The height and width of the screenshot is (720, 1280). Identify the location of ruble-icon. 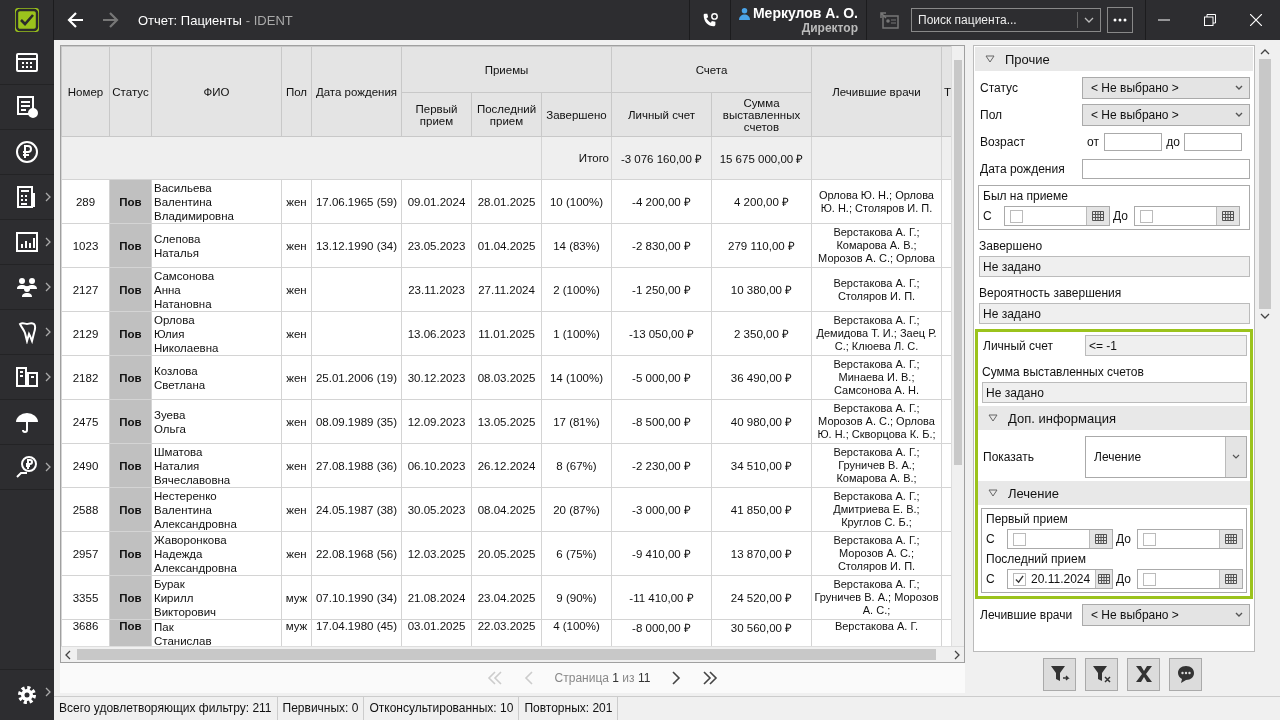
(27, 152).